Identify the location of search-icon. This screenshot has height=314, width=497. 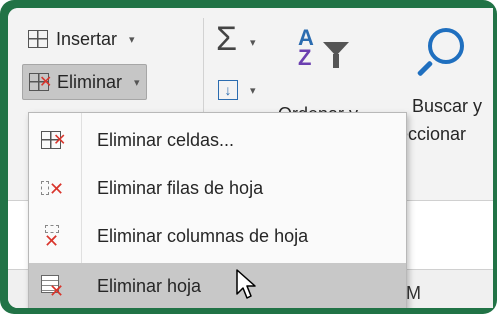
(446, 46).